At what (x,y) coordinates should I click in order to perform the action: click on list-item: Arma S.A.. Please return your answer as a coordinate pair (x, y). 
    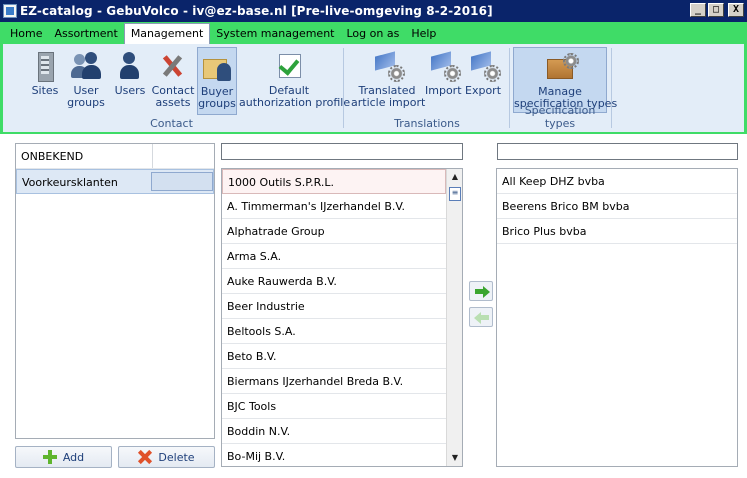
    Looking at the image, I should click on (334, 256).